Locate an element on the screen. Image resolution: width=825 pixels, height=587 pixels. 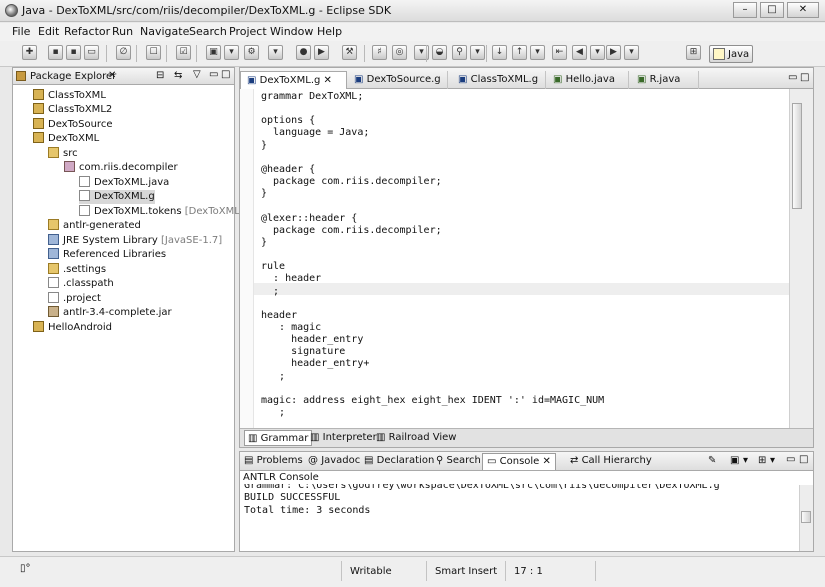
open-perspective-icon: ⊞ is located at coordinates (693, 52).